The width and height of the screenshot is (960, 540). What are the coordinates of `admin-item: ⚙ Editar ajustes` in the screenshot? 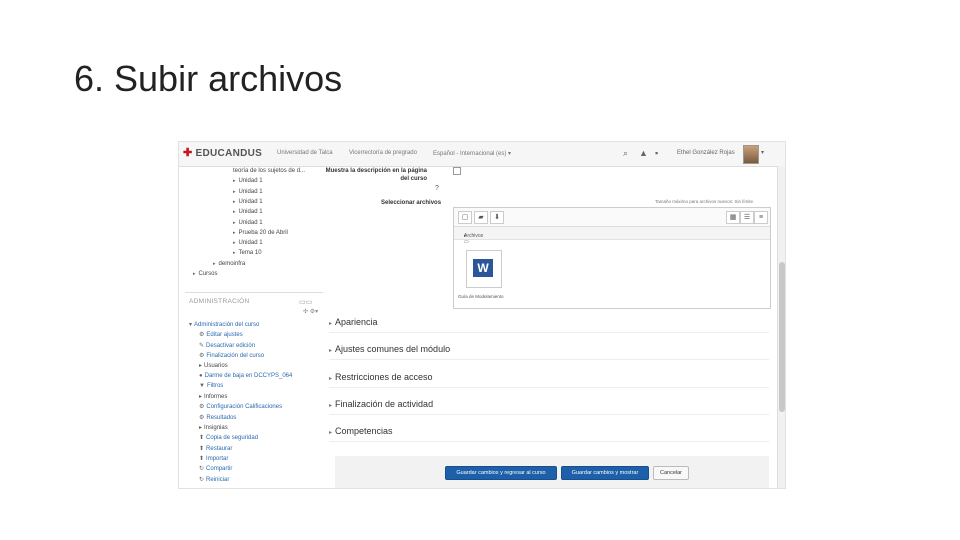 It's located at (221, 334).